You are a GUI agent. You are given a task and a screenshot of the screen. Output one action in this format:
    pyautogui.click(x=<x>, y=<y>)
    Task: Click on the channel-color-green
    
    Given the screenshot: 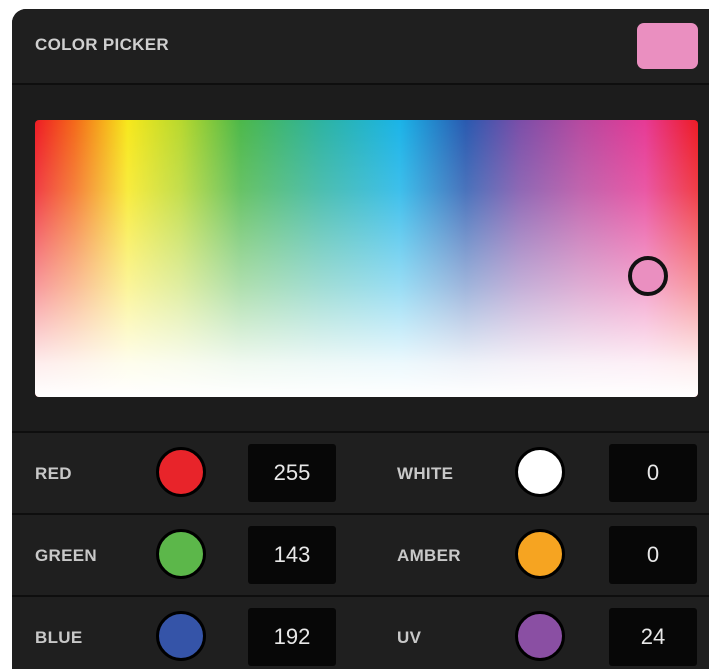 What is the action you would take?
    pyautogui.click(x=181, y=554)
    